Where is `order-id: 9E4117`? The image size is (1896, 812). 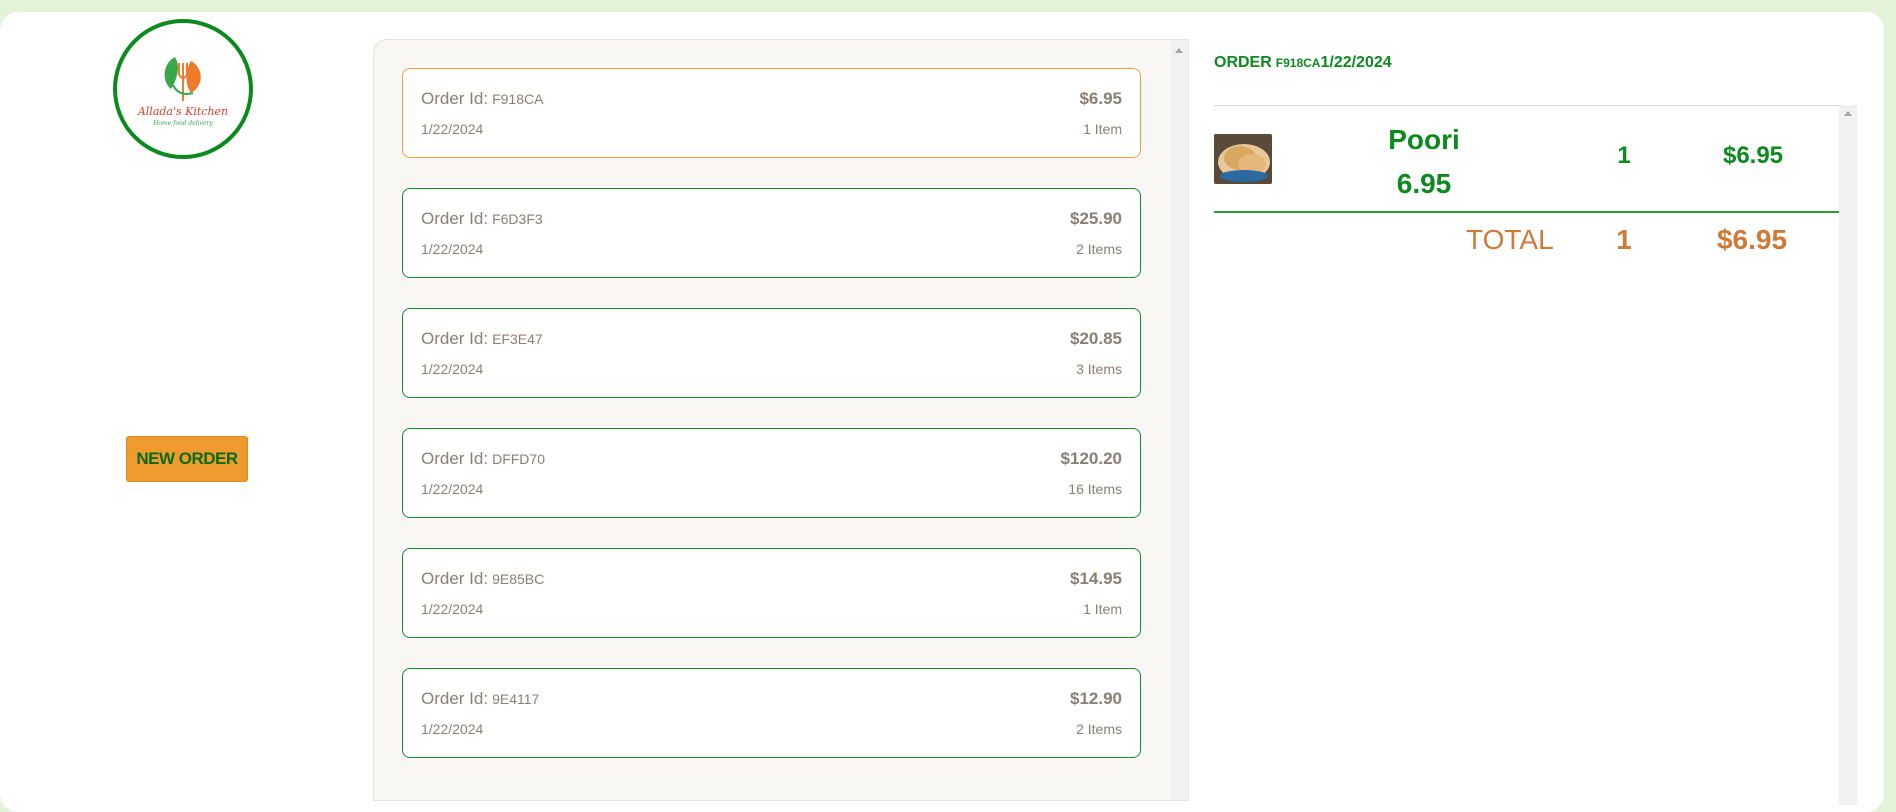 order-id: 9E4117 is located at coordinates (516, 699).